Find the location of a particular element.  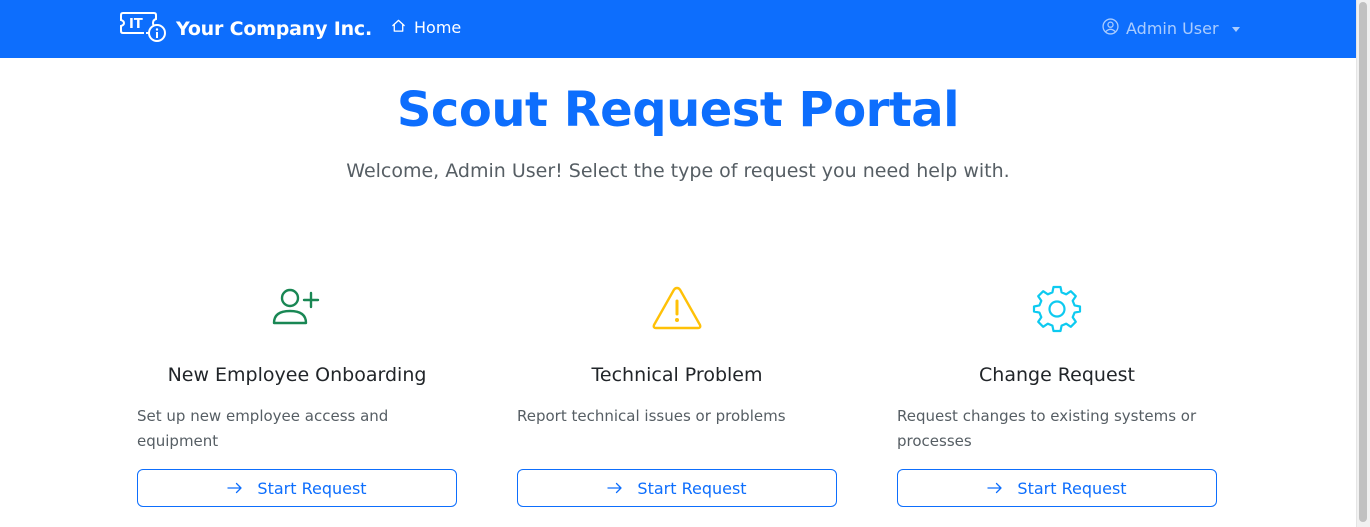

card-title: Technical Problem is located at coordinates (677, 375).